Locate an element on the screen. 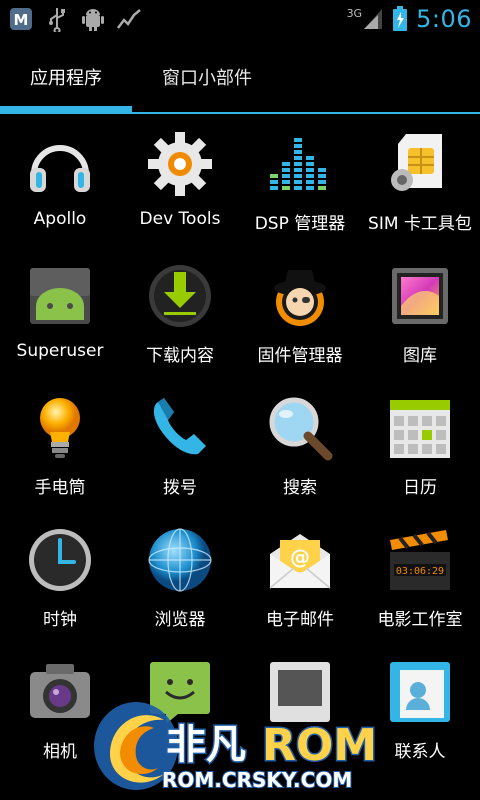 Image resolution: width=480 pixels, height=800 pixels. app-email: @ 电子邮件 is located at coordinates (300, 578).